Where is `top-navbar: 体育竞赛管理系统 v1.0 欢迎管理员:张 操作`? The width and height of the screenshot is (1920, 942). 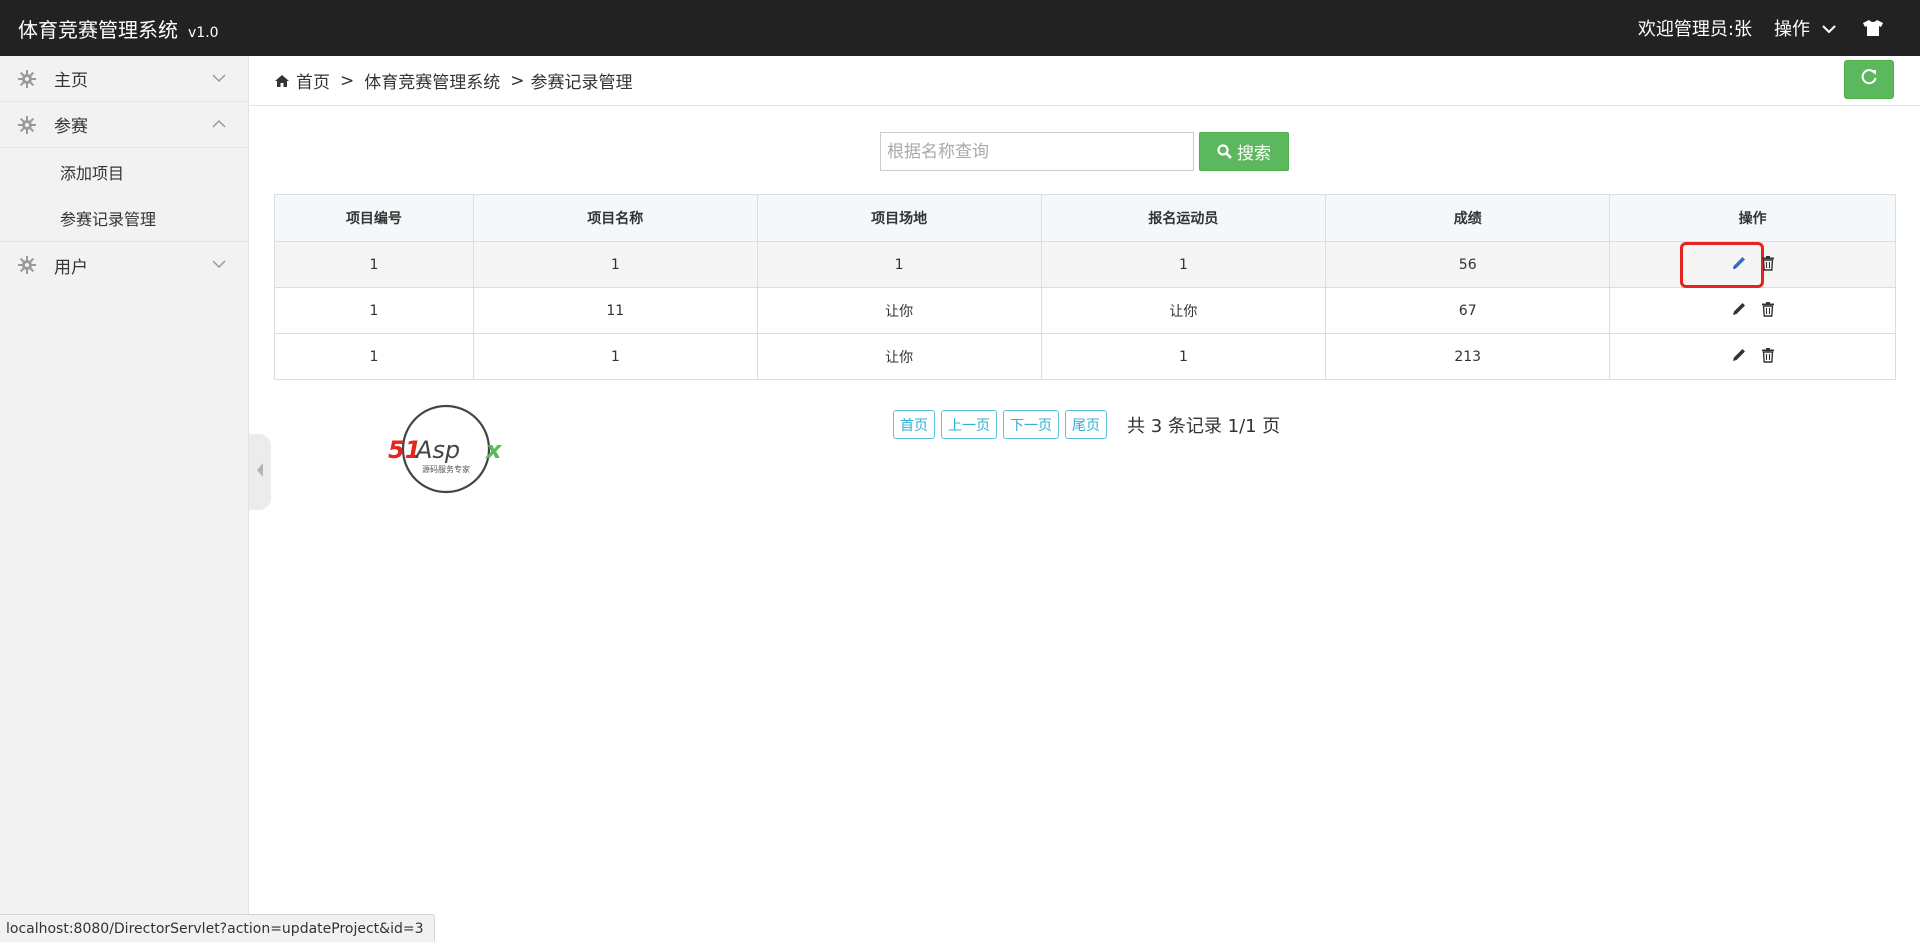
top-navbar: 体育竞赛管理系统 v1.0 欢迎管理员:张 操作 is located at coordinates (960, 28).